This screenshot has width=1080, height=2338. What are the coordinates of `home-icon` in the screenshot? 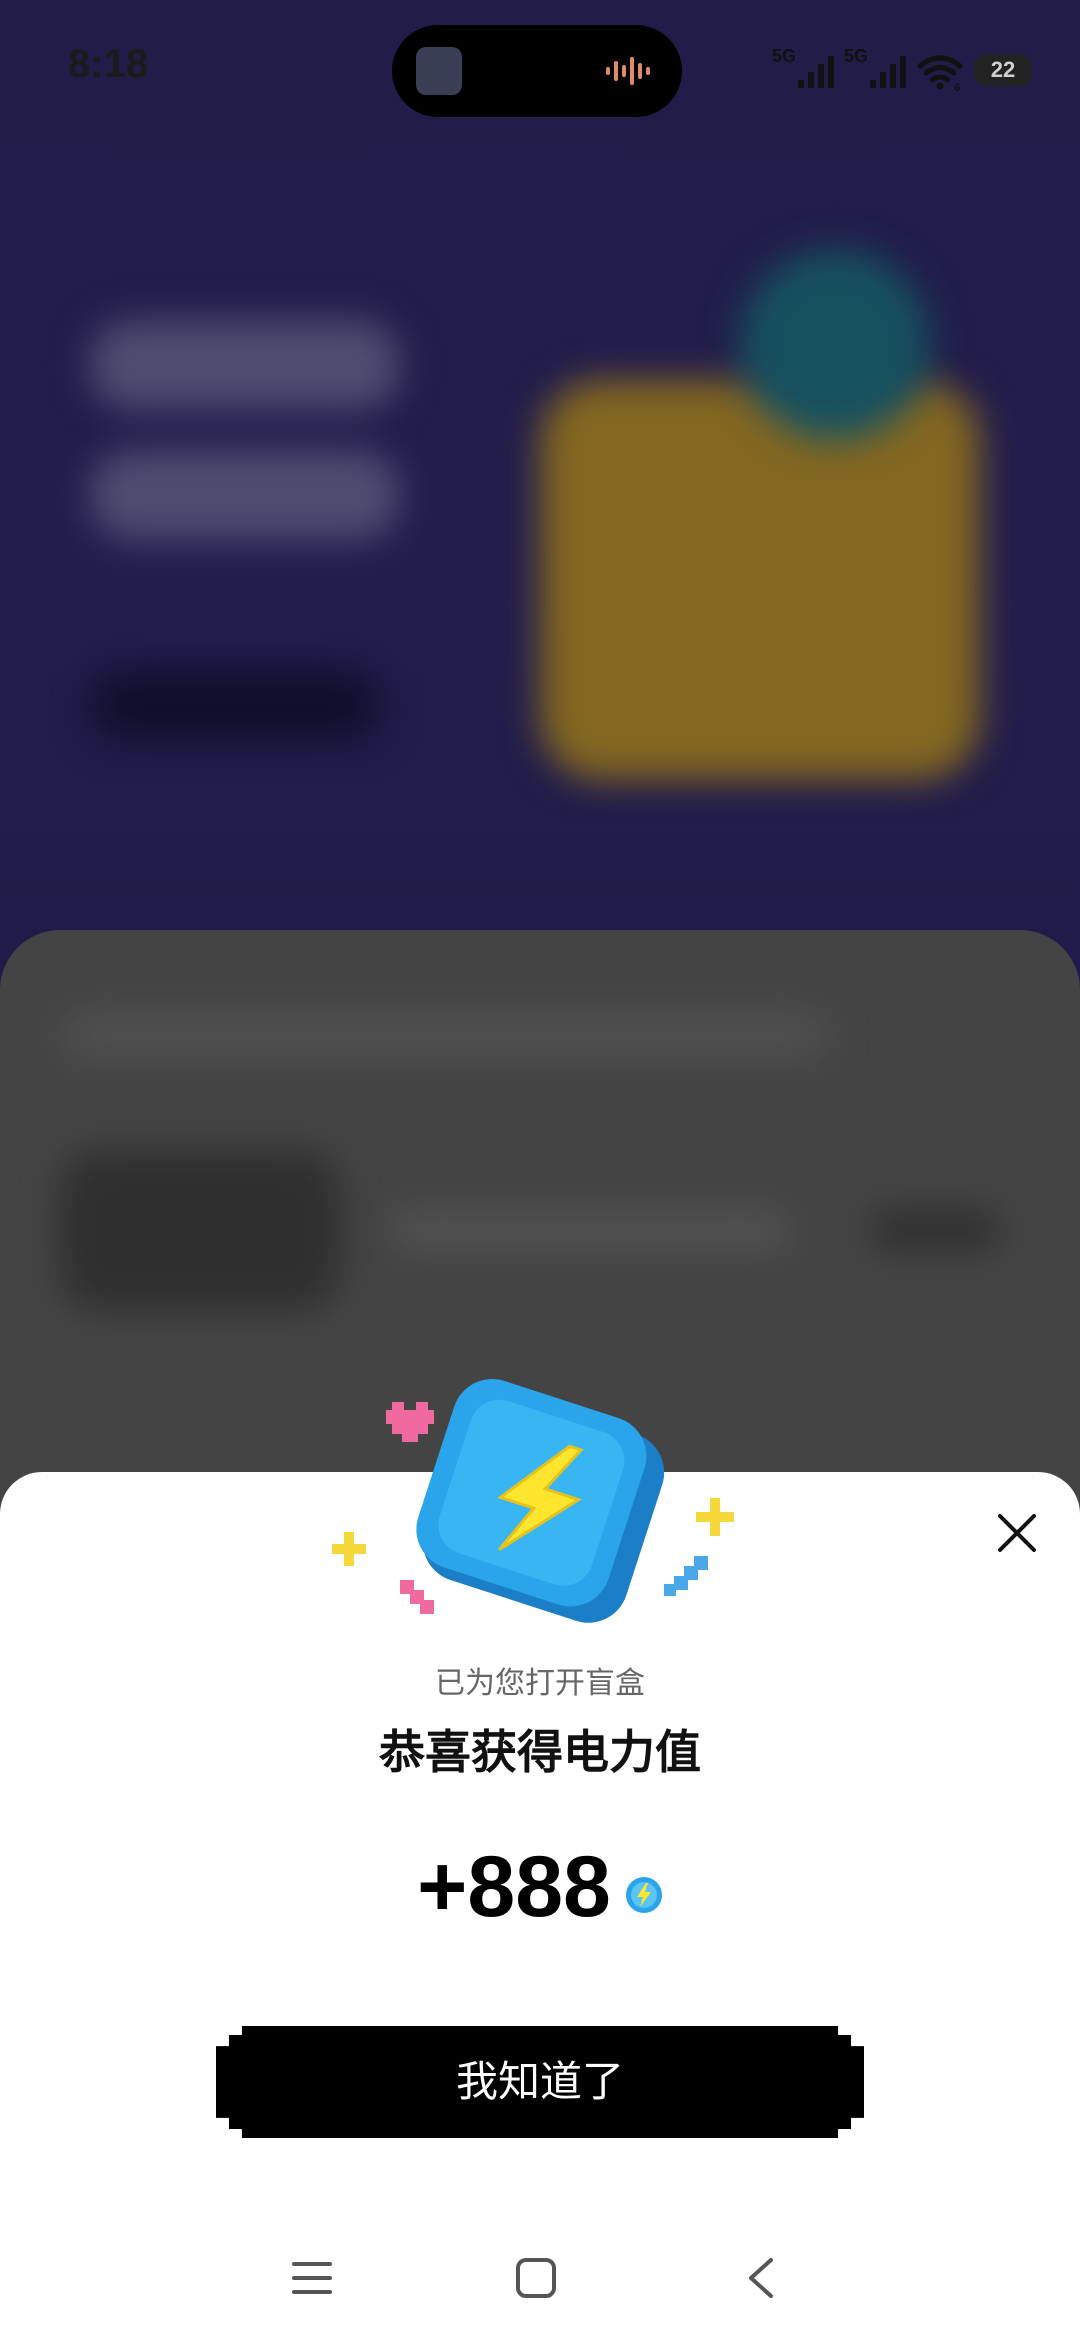 It's located at (536, 2278).